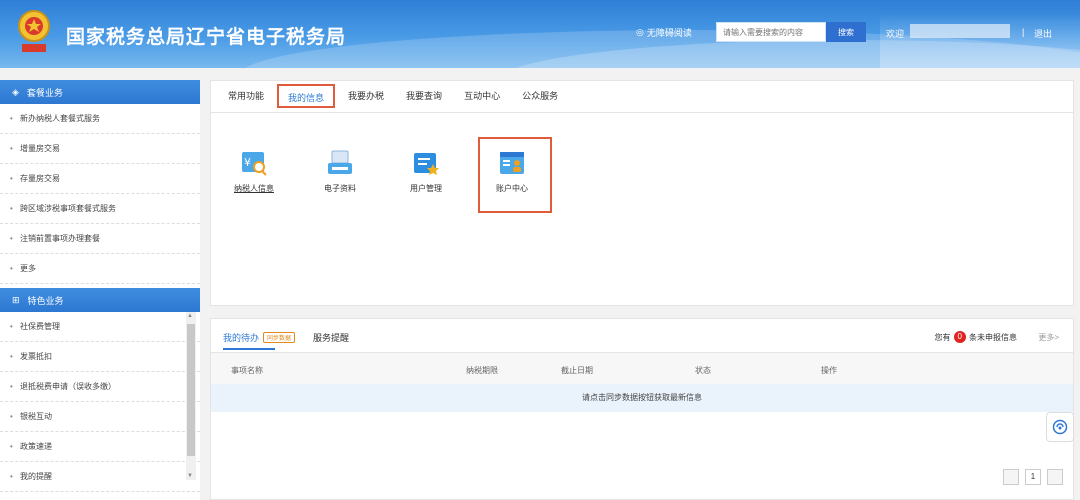 The image size is (1080, 500). I want to click on column-header: 状态, so click(703, 370).